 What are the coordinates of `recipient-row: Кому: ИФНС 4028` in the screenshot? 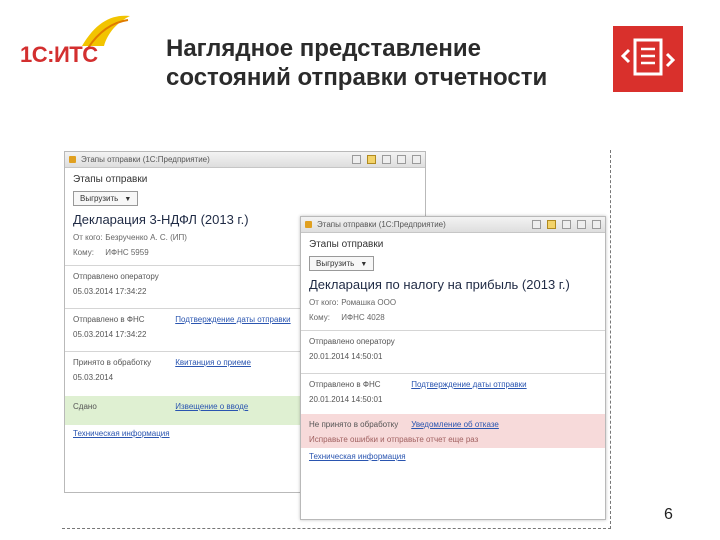 It's located at (453, 317).